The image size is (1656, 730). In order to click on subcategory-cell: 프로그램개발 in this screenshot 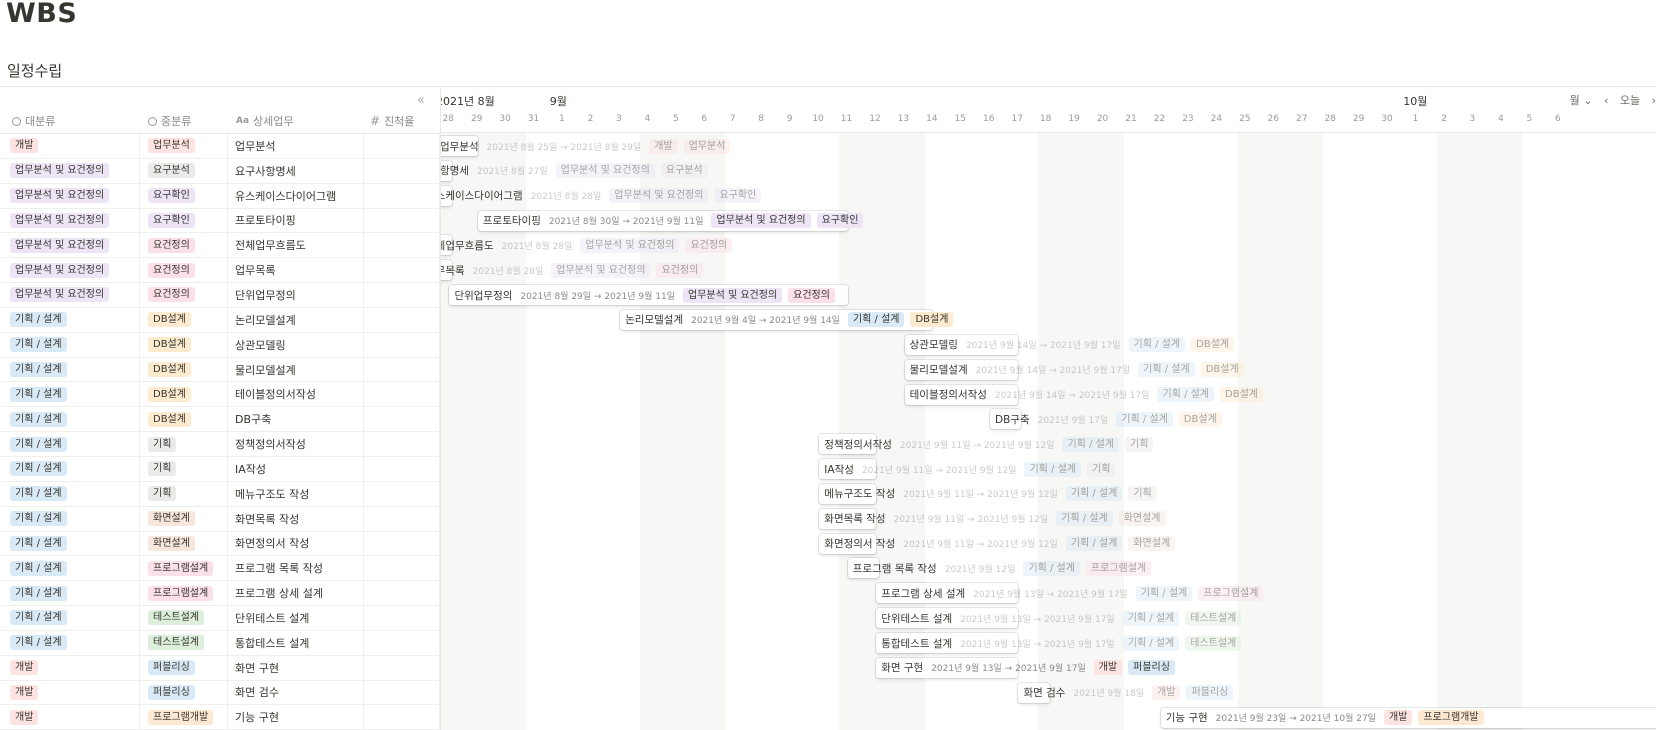, I will do `click(184, 717)`.